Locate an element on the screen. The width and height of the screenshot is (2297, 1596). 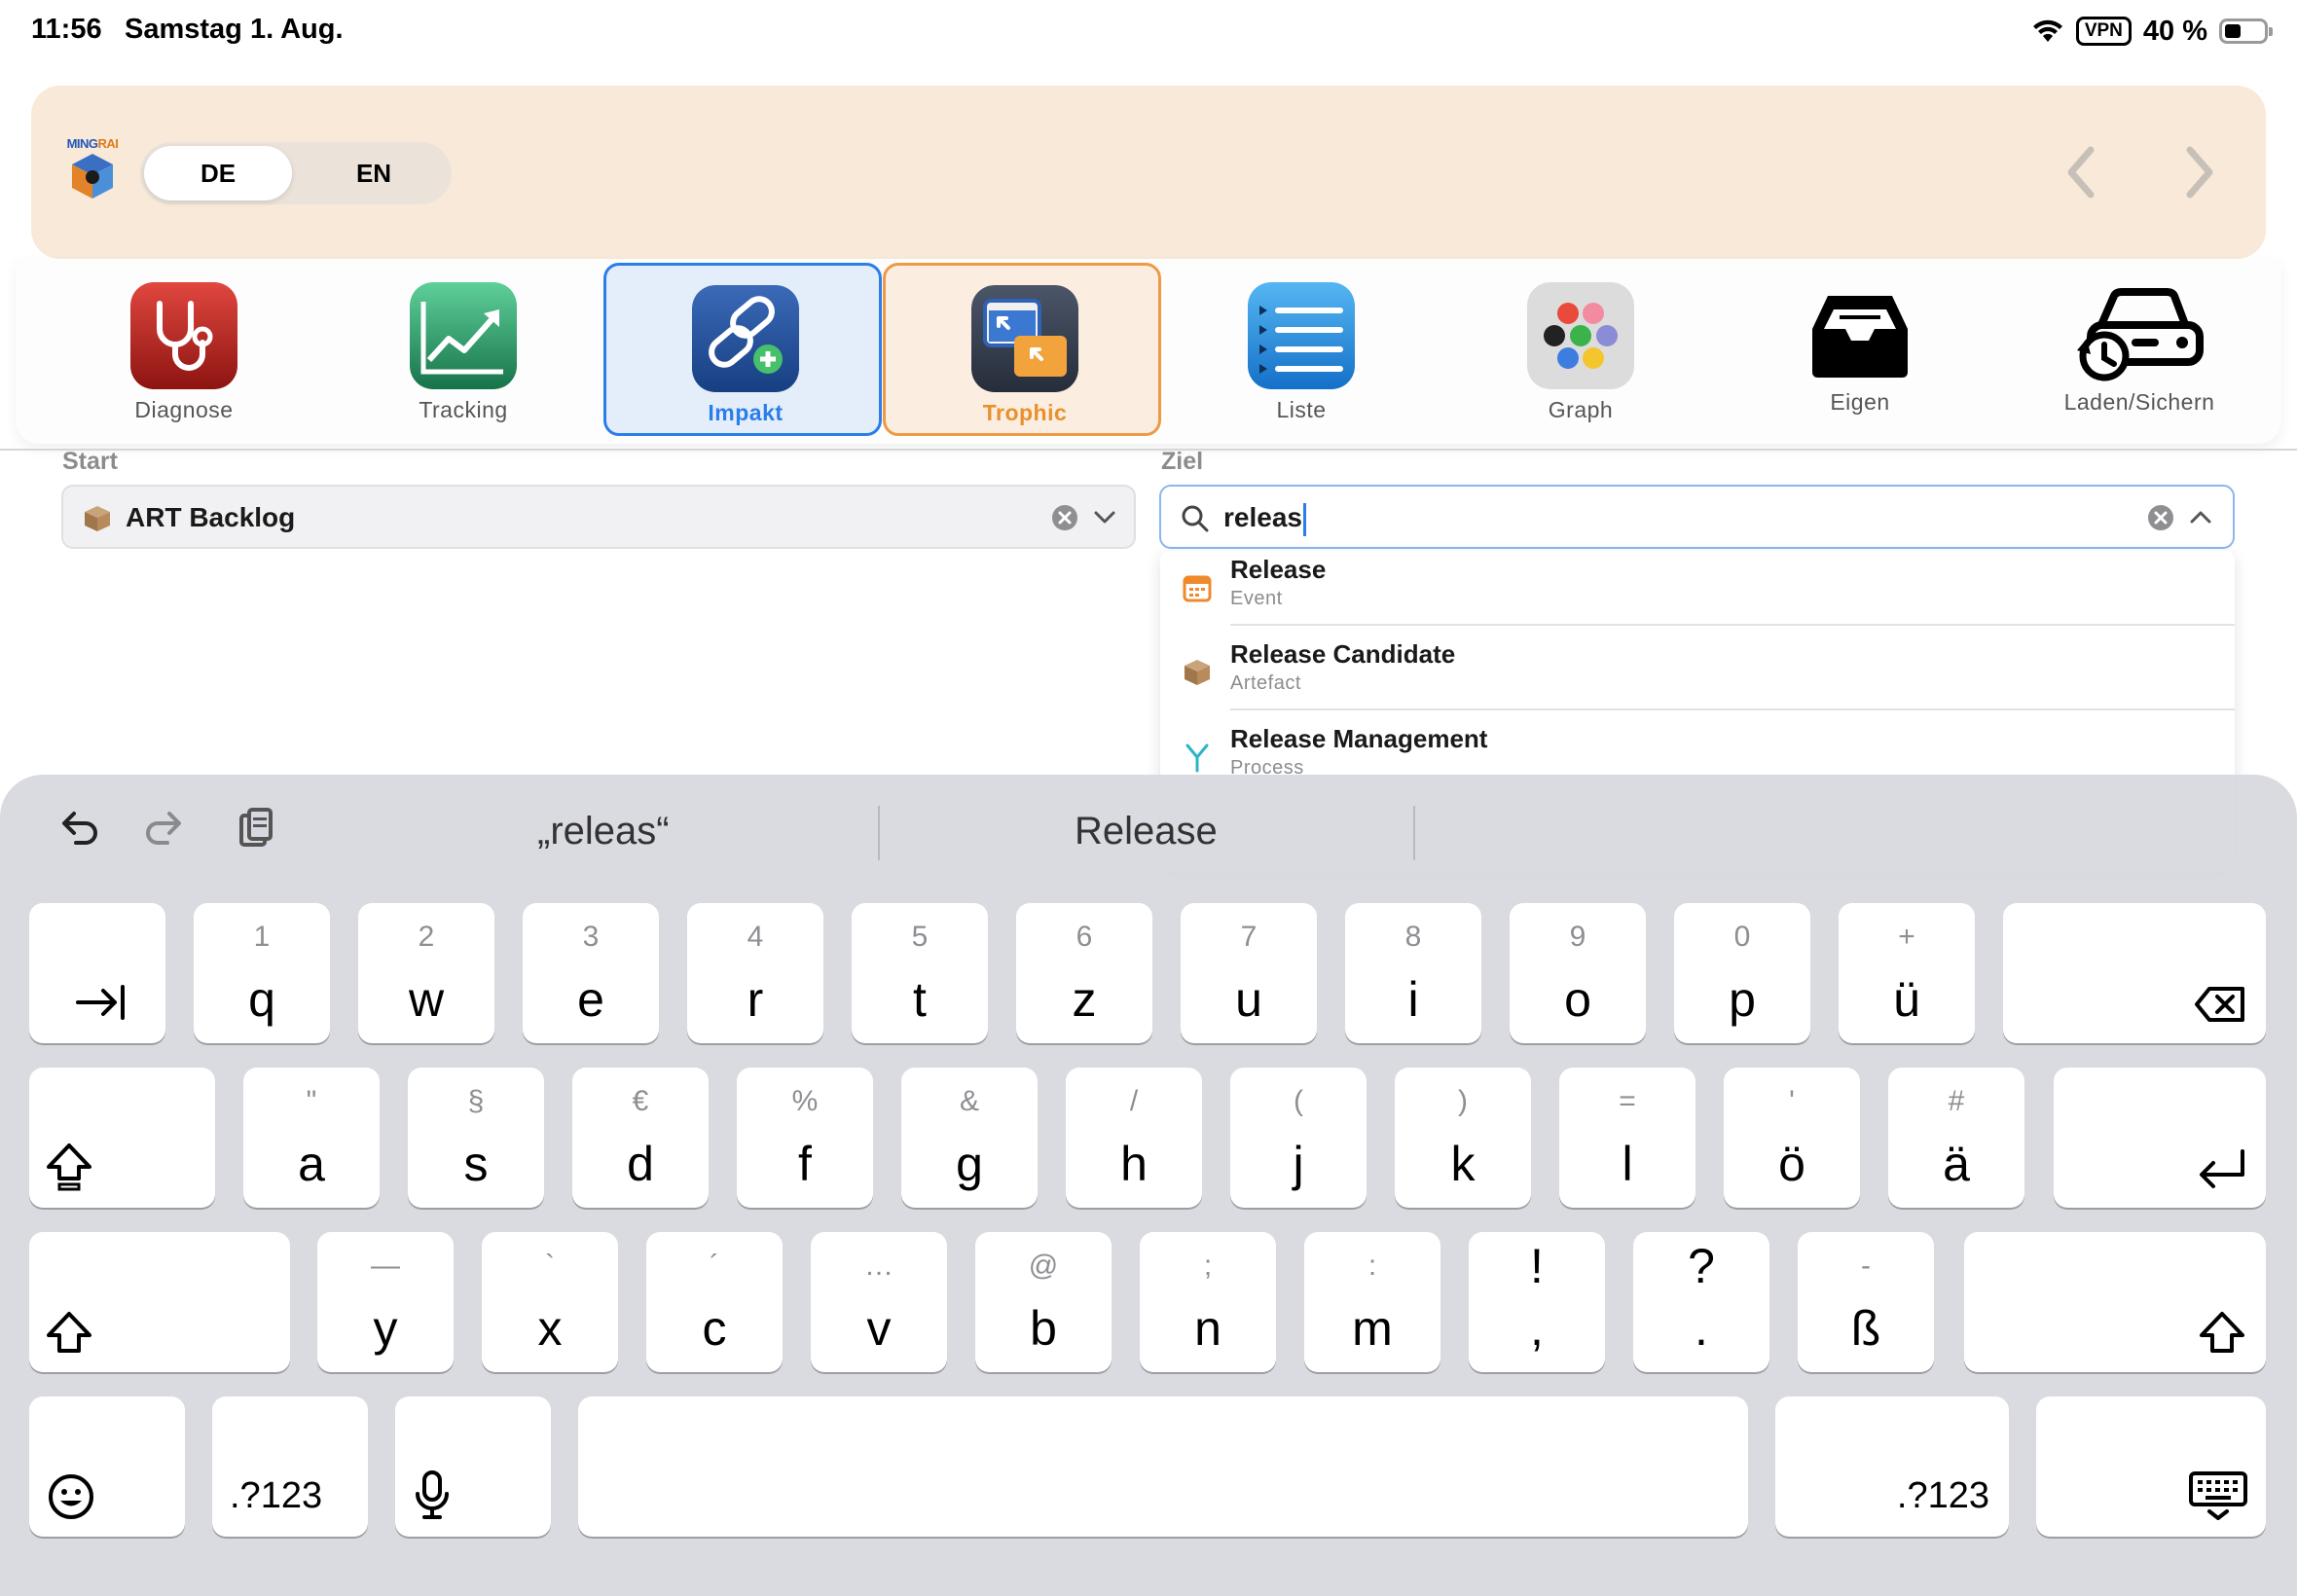
key-label: t is located at coordinates (920, 1000).